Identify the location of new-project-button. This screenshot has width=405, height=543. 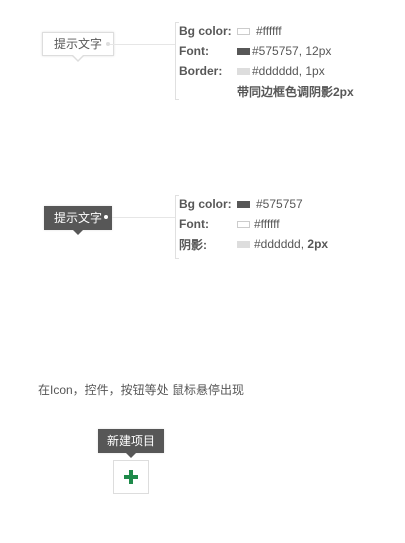
(131, 477).